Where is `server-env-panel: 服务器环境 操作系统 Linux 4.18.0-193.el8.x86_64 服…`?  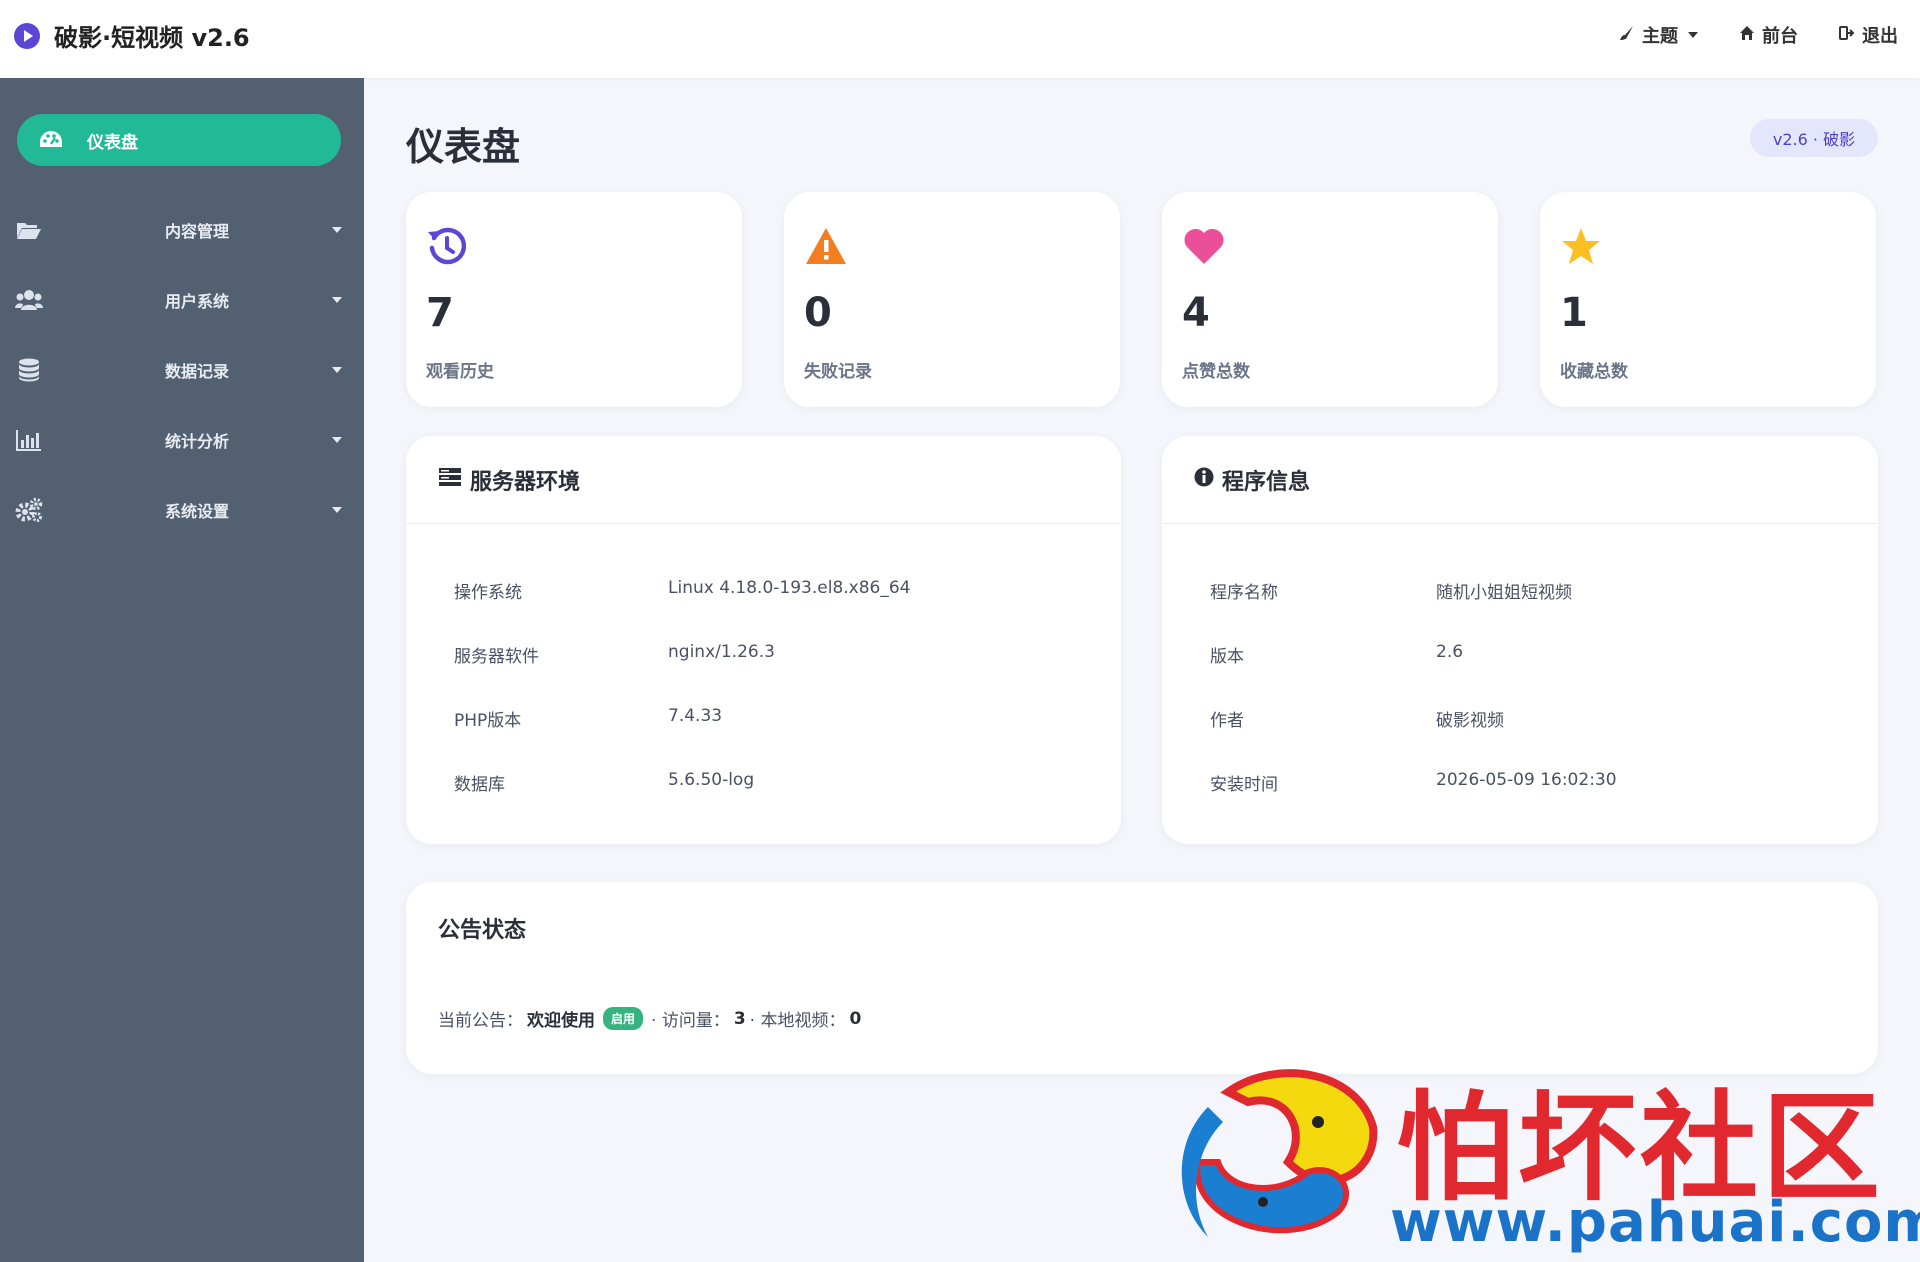
server-env-panel: 服务器环境 操作系统 Linux 4.18.0-193.el8.x86_64 服… is located at coordinates (763, 640).